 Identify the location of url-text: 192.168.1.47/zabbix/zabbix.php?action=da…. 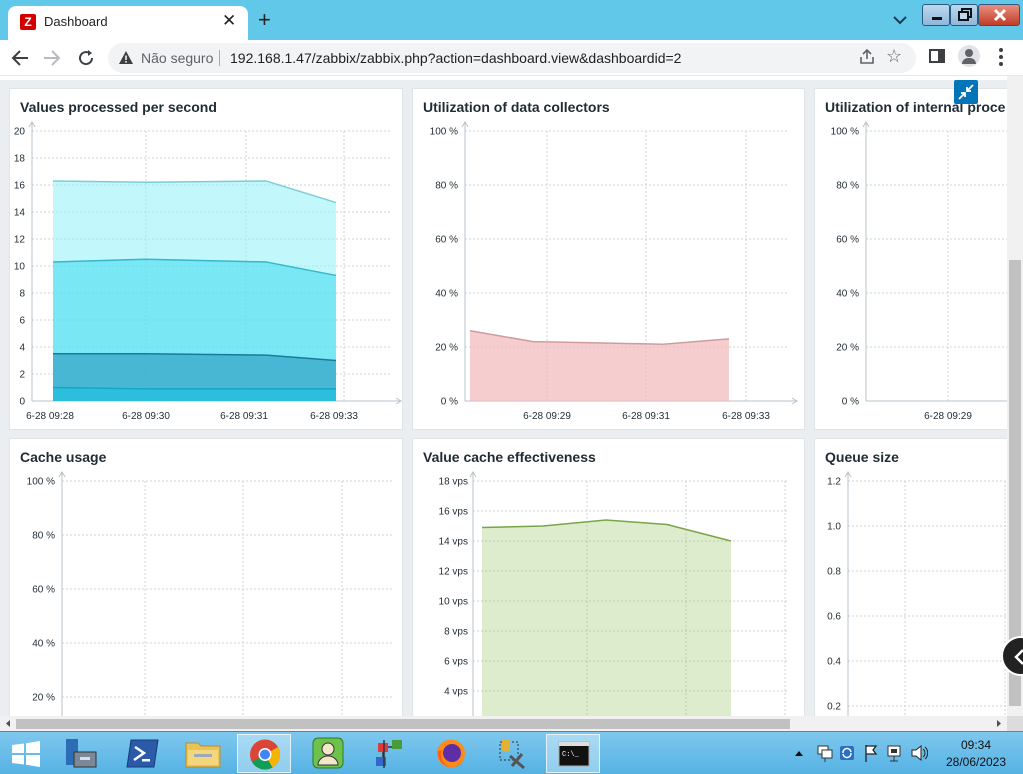
(455, 58).